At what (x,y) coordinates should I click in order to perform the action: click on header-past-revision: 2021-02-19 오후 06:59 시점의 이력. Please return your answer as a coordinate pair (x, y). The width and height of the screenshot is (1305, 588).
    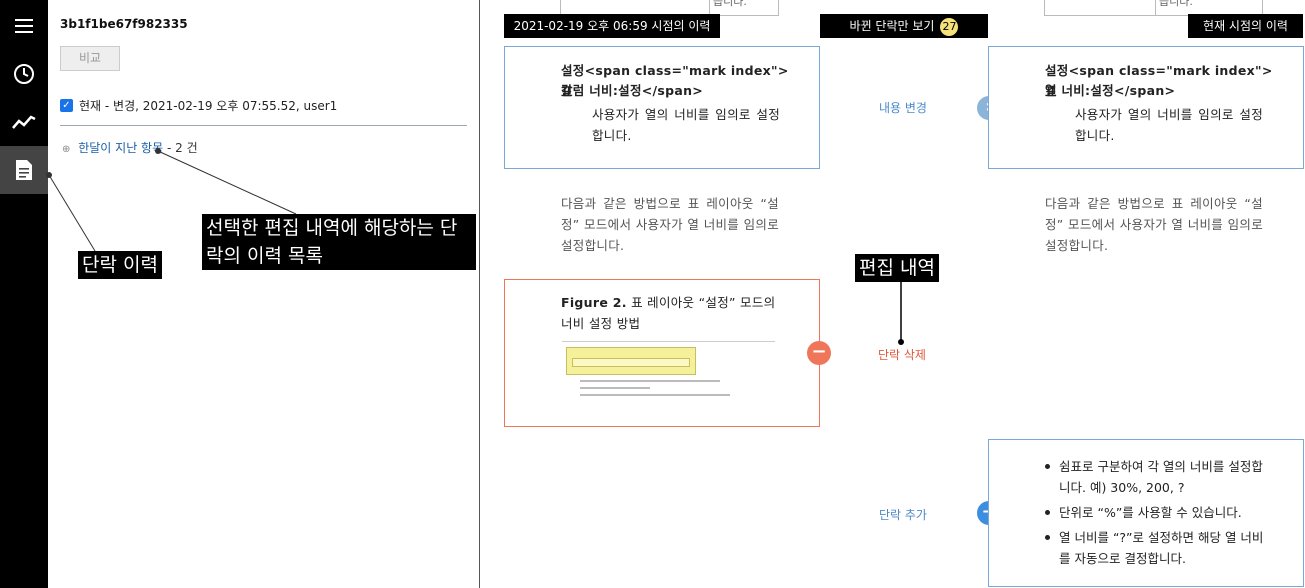
    Looking at the image, I should click on (612, 26).